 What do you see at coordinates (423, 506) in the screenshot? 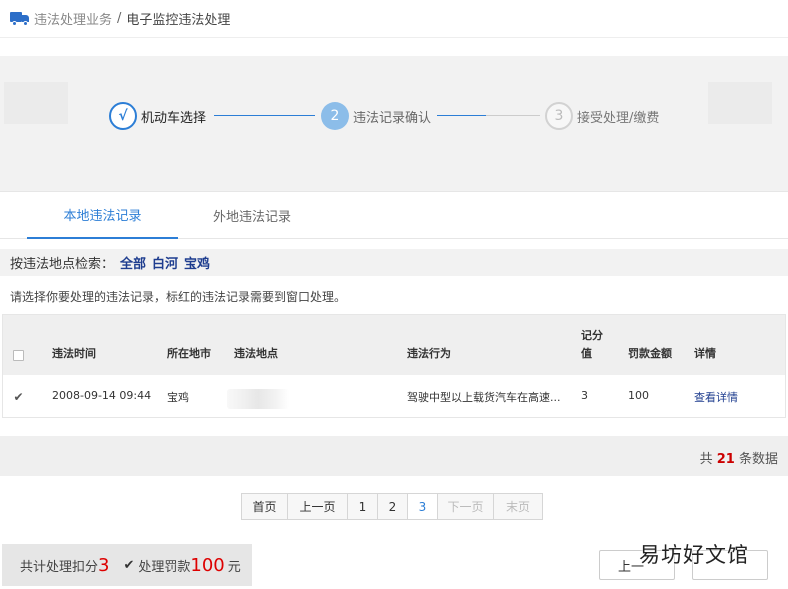
I see `page-3-button: 3` at bounding box center [423, 506].